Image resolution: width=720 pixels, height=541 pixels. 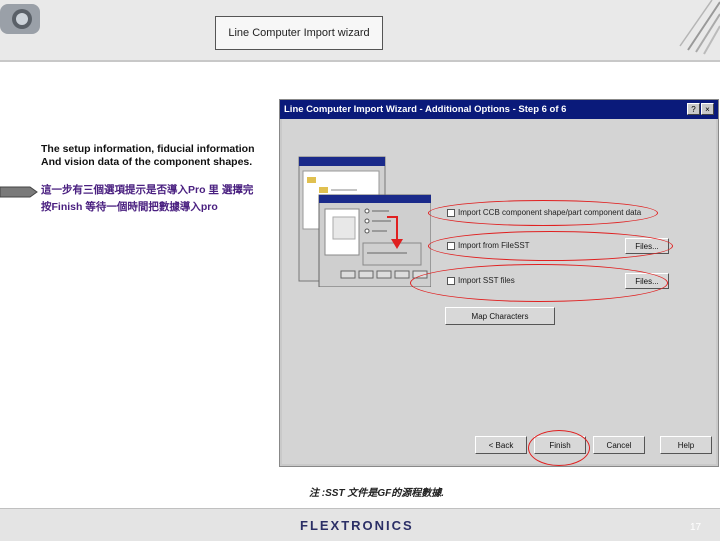 I want to click on setup-line-2: And vision data of the component shapes., so click(x=147, y=162).